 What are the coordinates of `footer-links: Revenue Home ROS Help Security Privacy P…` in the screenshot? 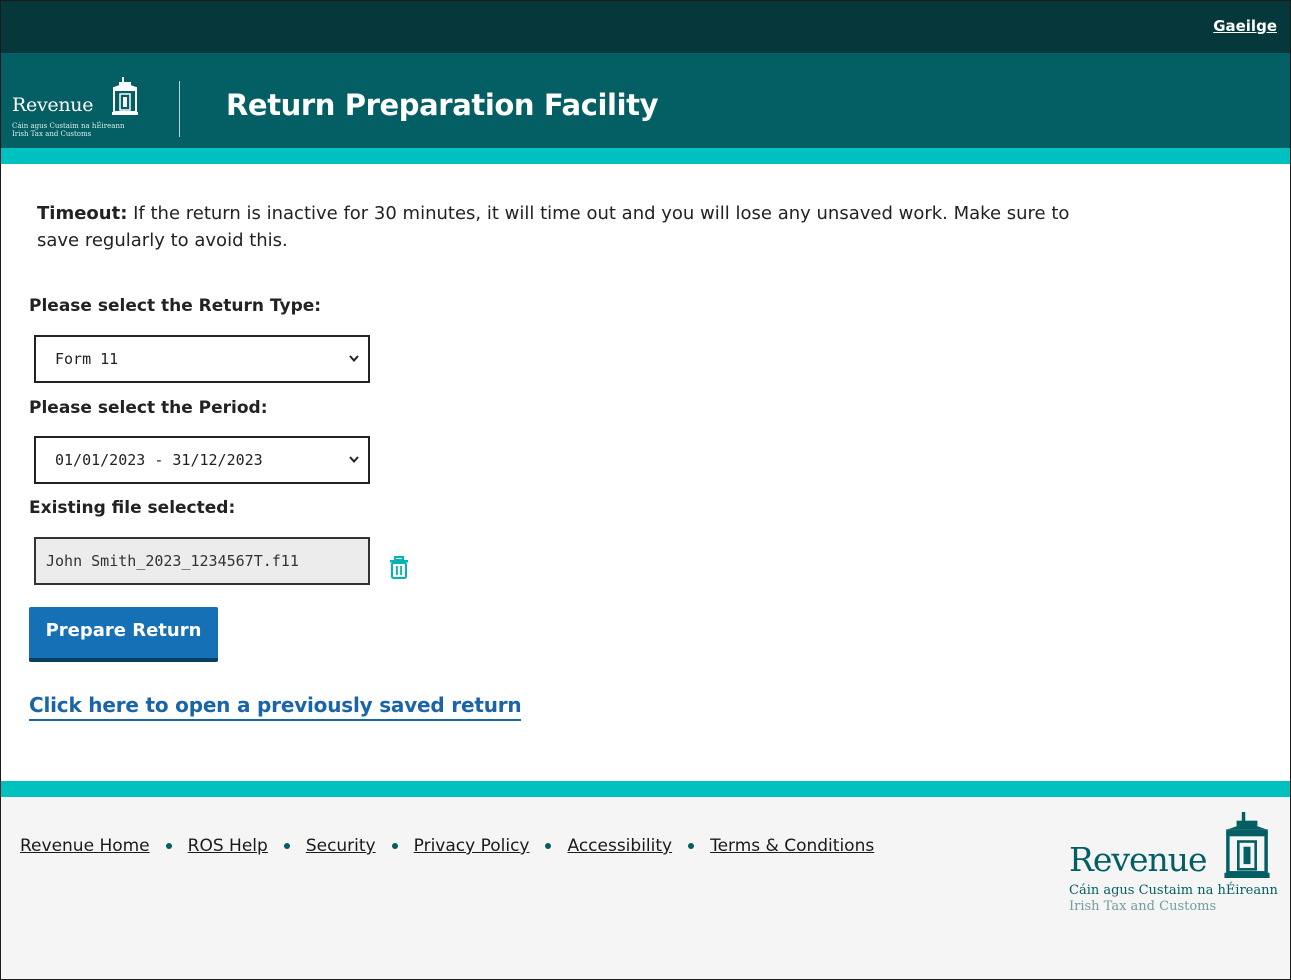 It's located at (447, 846).